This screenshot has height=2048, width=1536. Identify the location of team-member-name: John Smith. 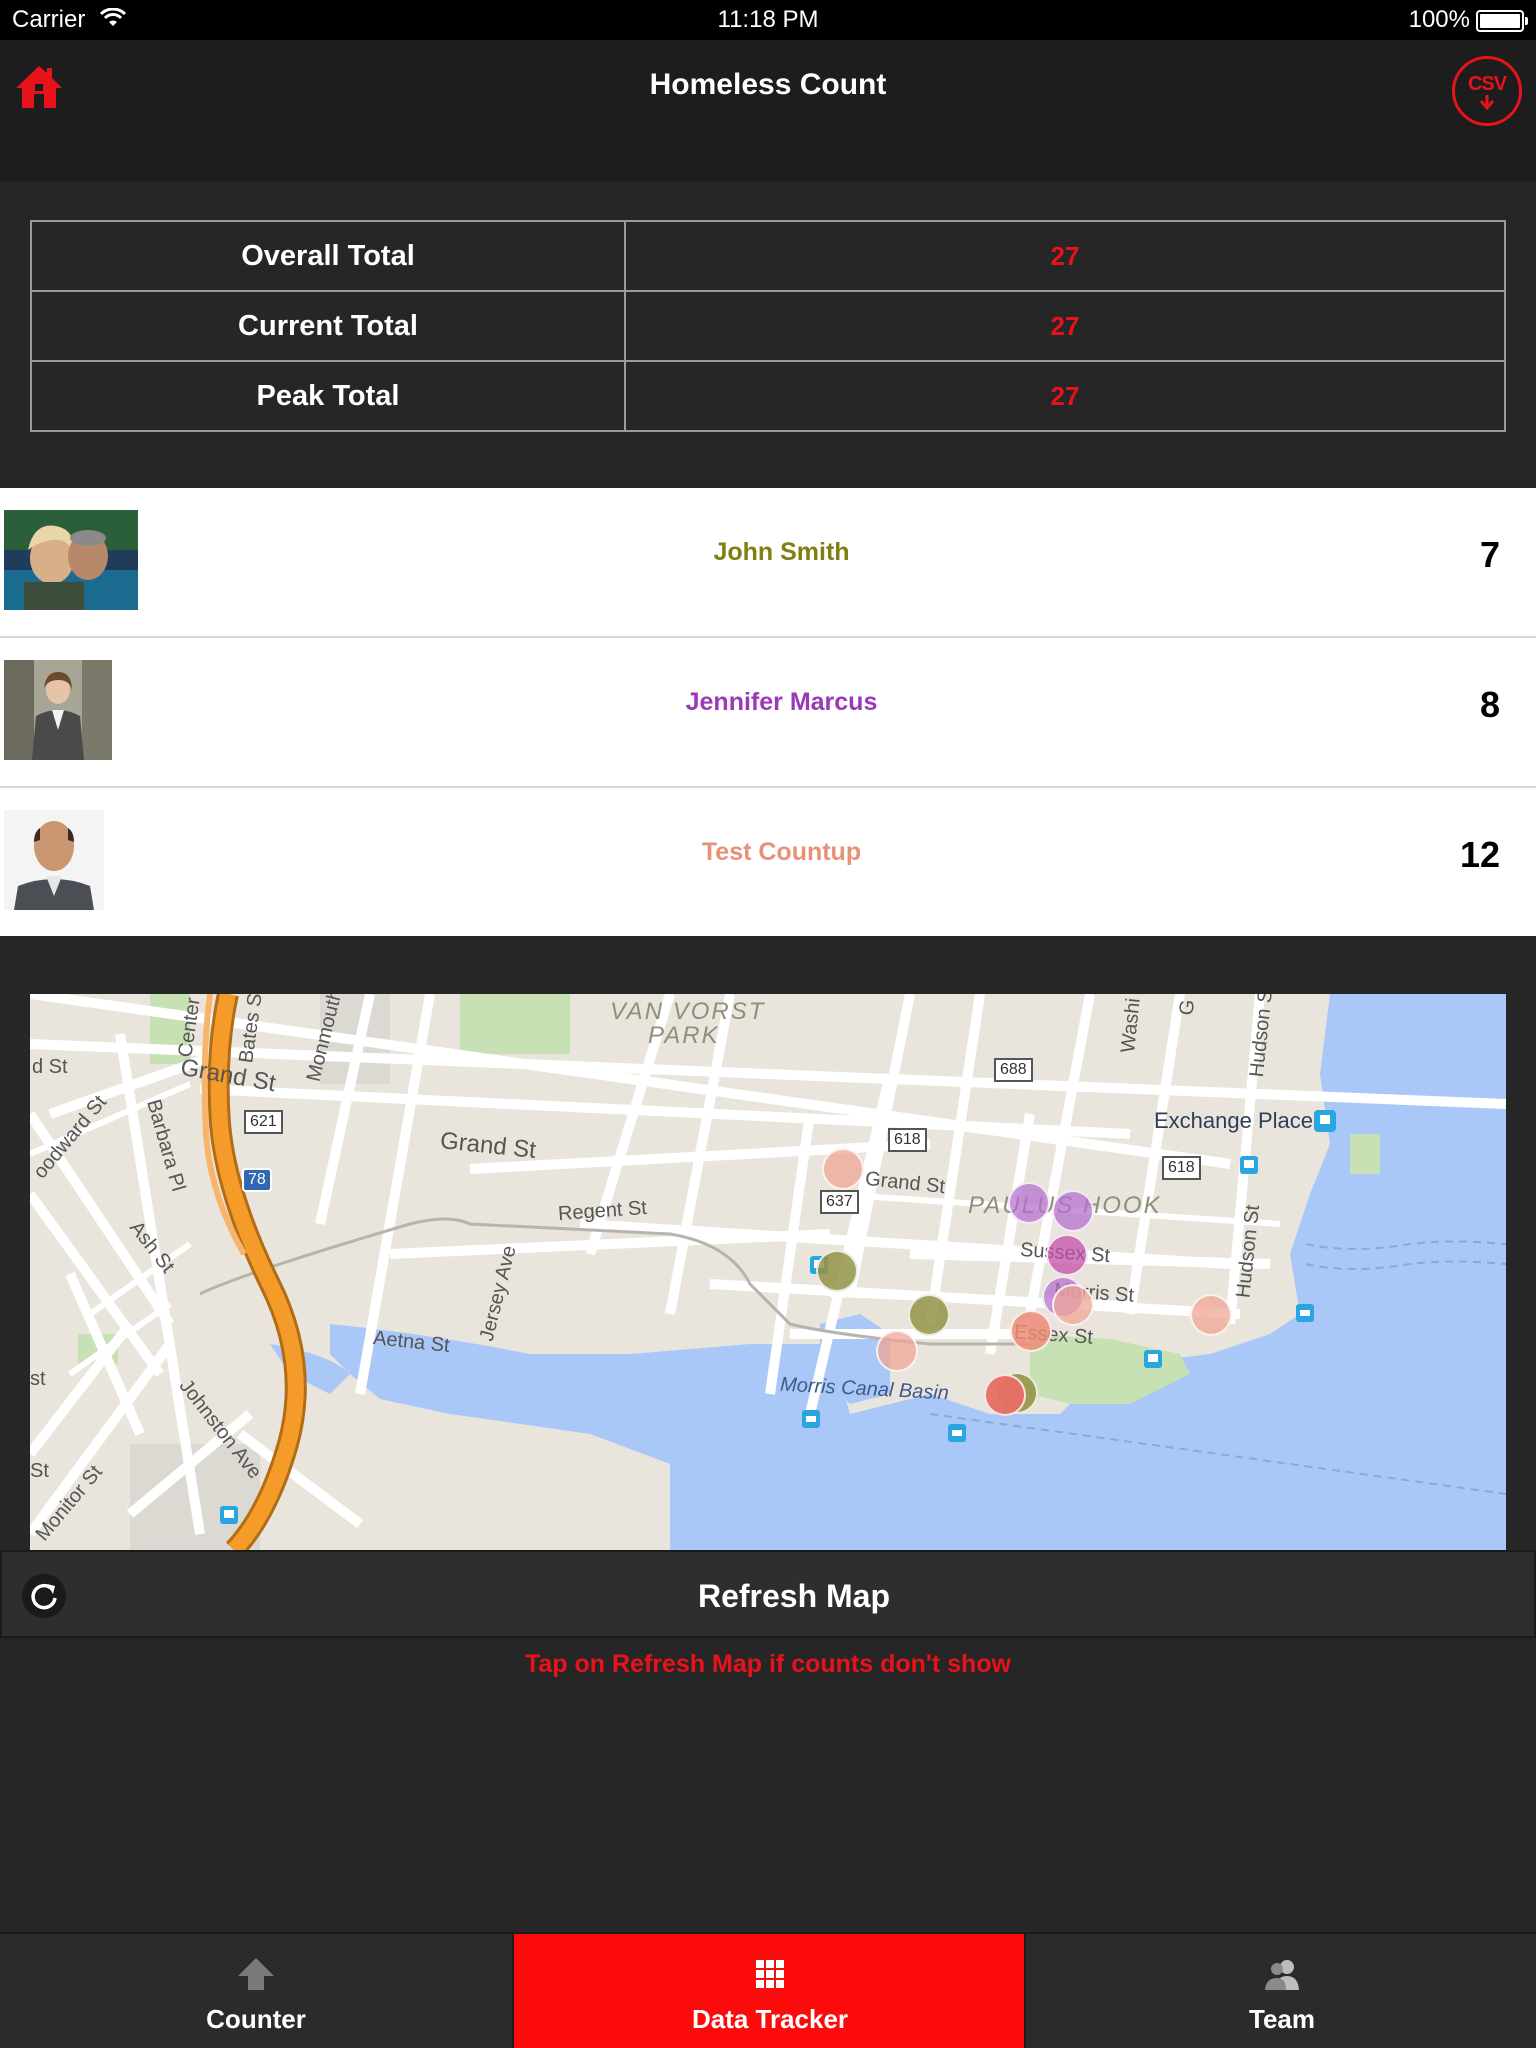
(781, 552).